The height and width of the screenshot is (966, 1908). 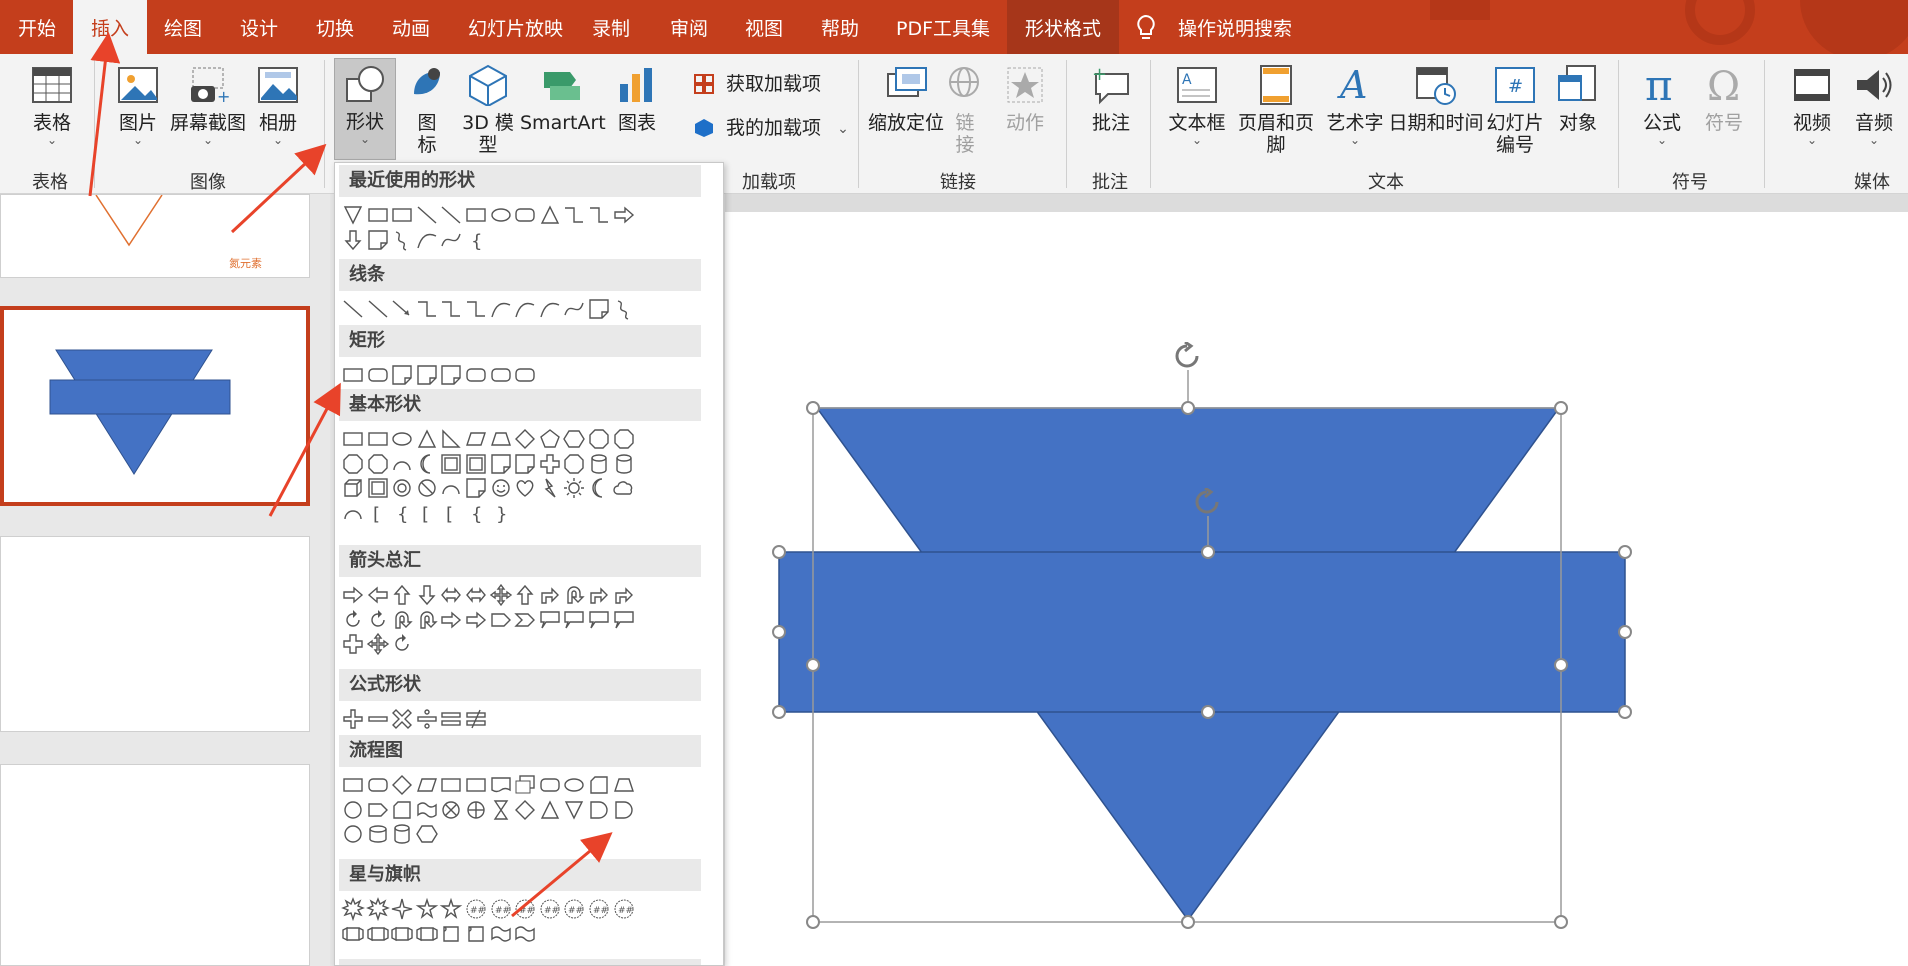 What do you see at coordinates (476, 934) in the screenshot?
I see `shape-option-scroll-icon` at bounding box center [476, 934].